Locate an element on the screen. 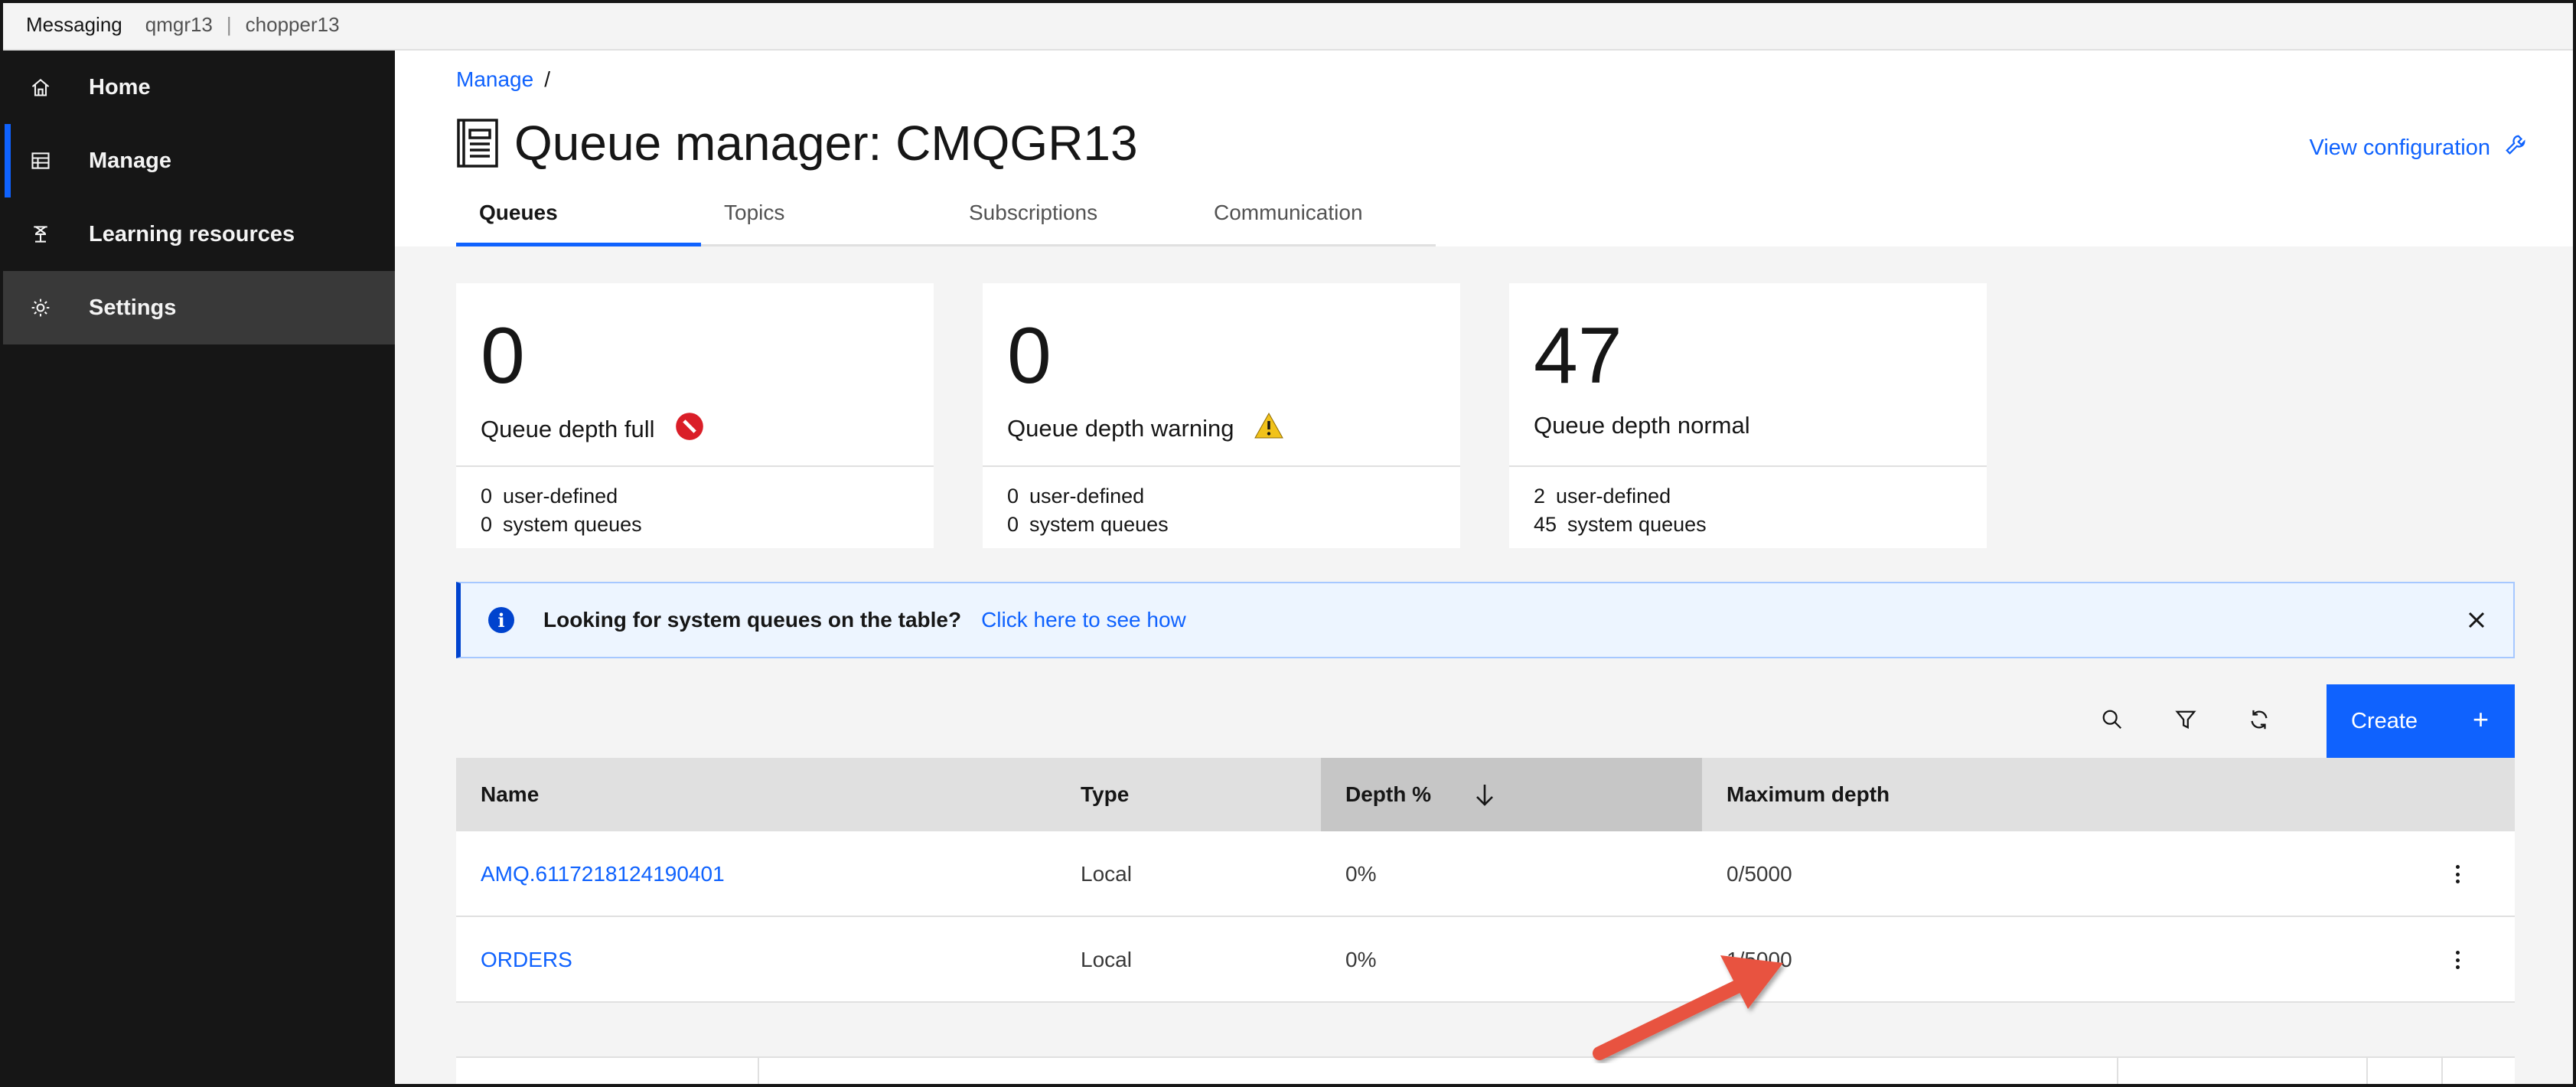 This screenshot has width=2576, height=1087. cell-name: ORDERS is located at coordinates (514, 960).